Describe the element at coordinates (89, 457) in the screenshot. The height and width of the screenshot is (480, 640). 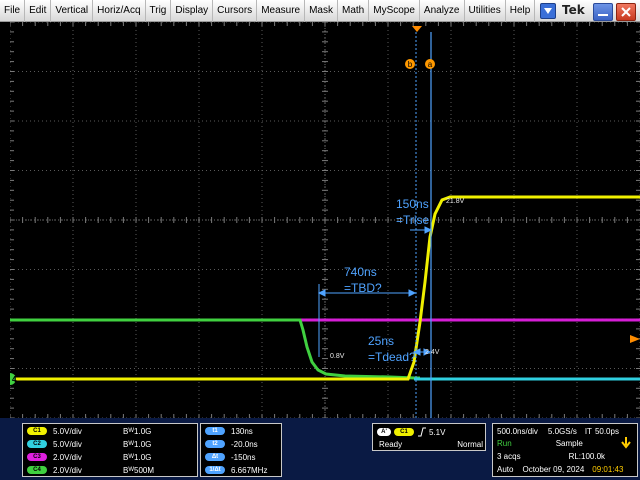
I see `channel-row-c3: C3 2.0V/div B W 1.0G` at that location.